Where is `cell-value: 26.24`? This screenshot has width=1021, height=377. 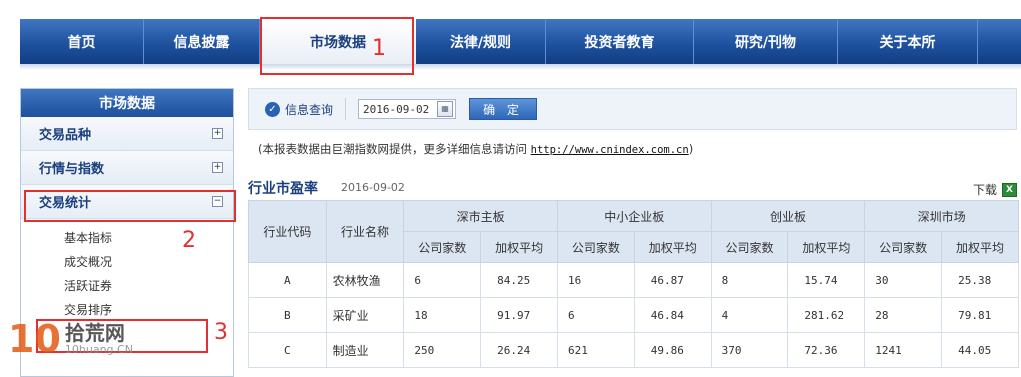
cell-value: 26.24 is located at coordinates (519, 350).